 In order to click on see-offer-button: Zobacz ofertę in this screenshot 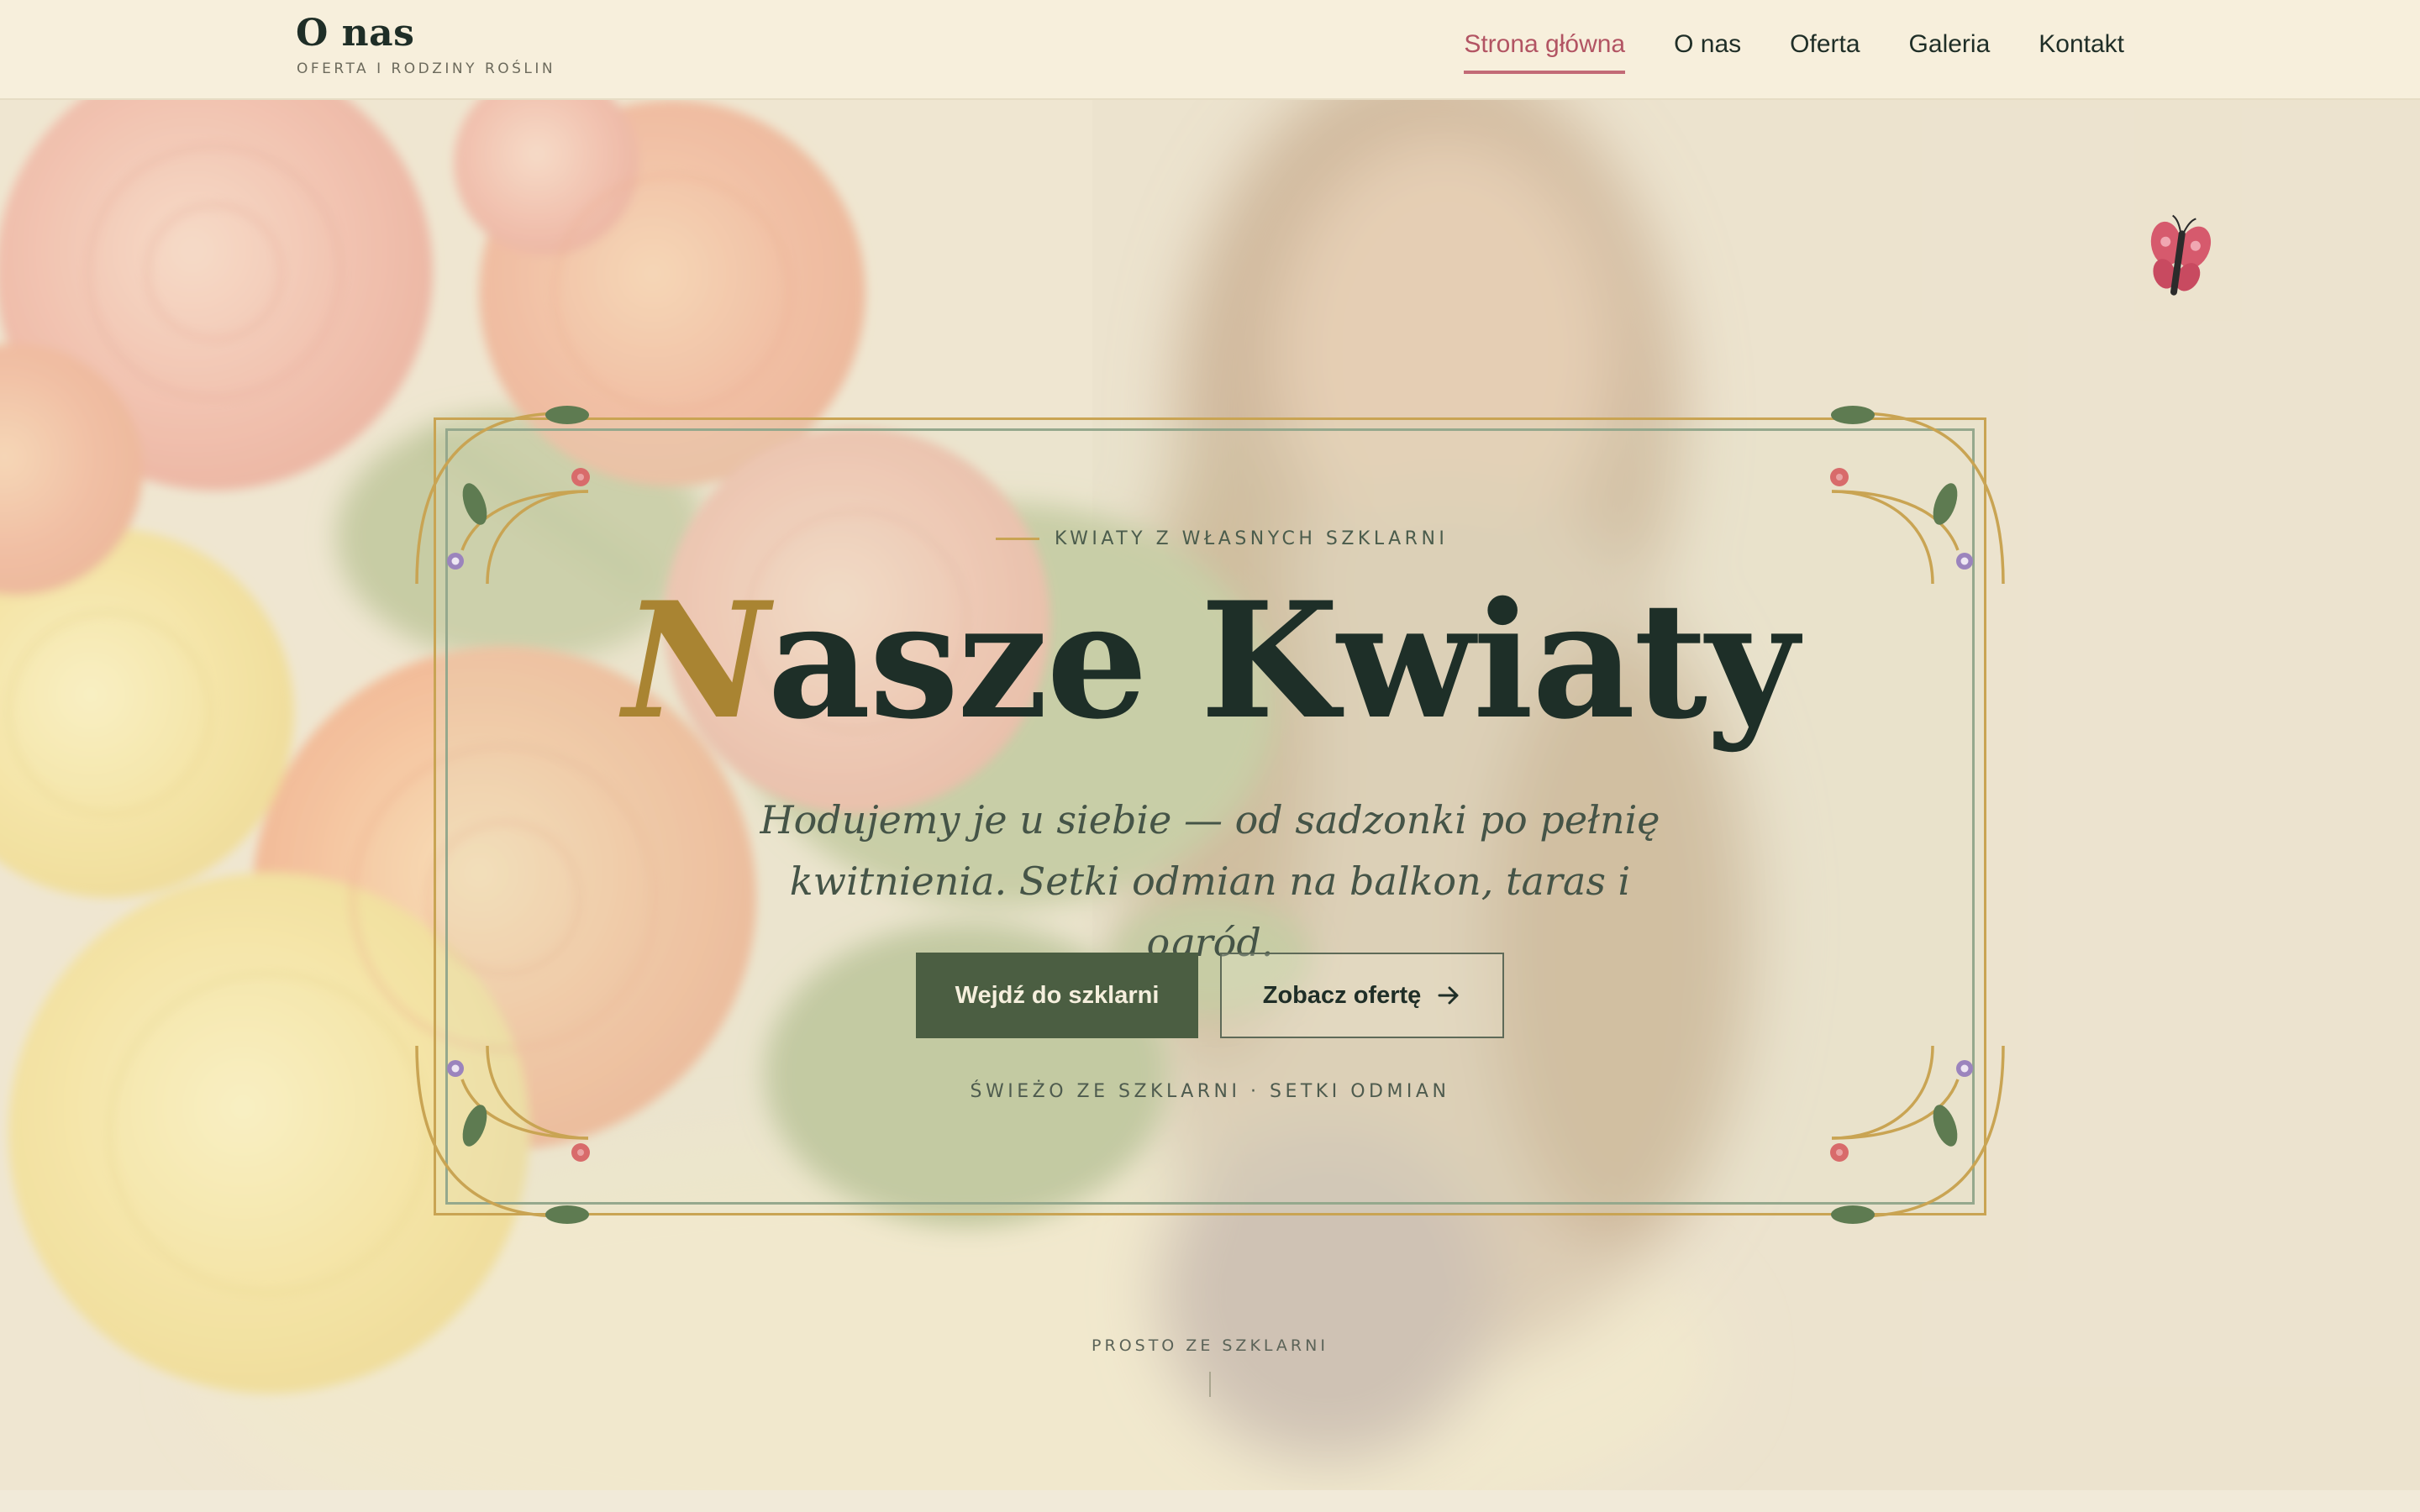, I will do `click(1362, 995)`.